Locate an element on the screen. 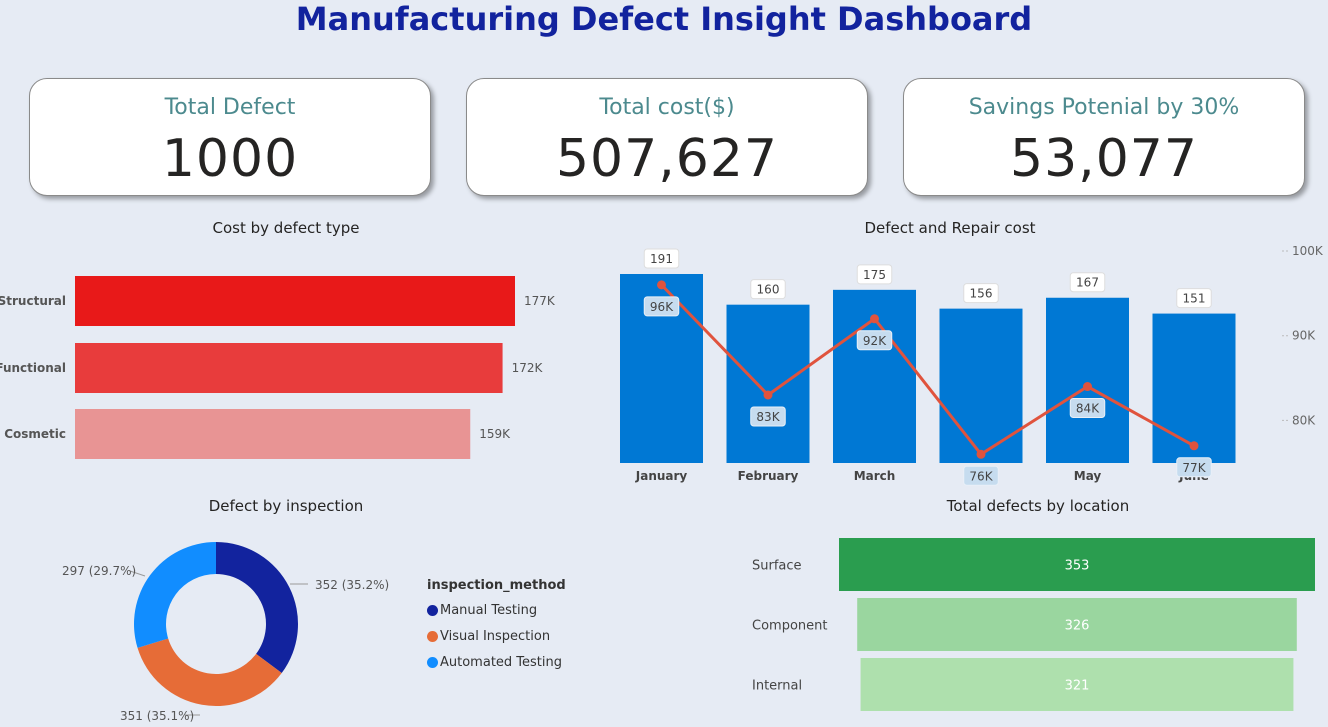 The width and height of the screenshot is (1328, 727). line-data-label: 77K is located at coordinates (1194, 468).